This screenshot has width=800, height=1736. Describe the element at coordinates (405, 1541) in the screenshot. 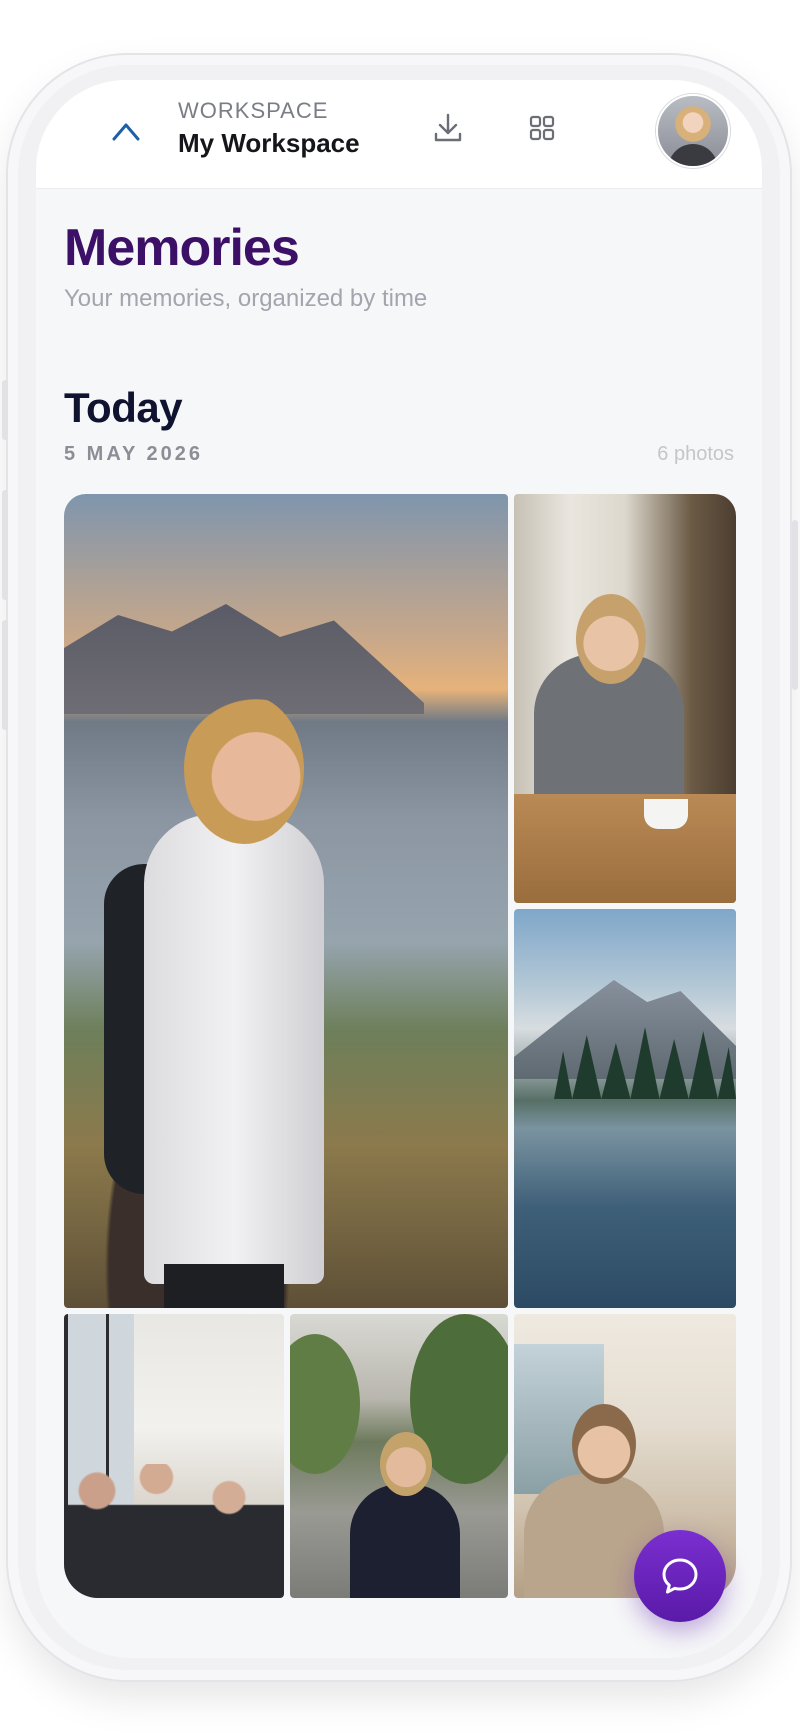

I see `person-body` at that location.